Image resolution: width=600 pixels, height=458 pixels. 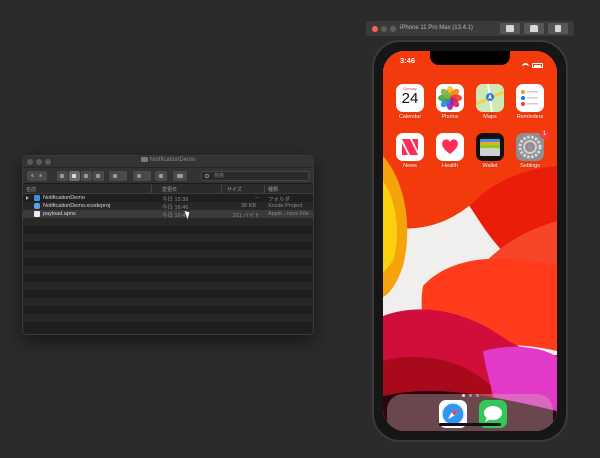 I want to click on wifi-icon, so click(x=525, y=65).